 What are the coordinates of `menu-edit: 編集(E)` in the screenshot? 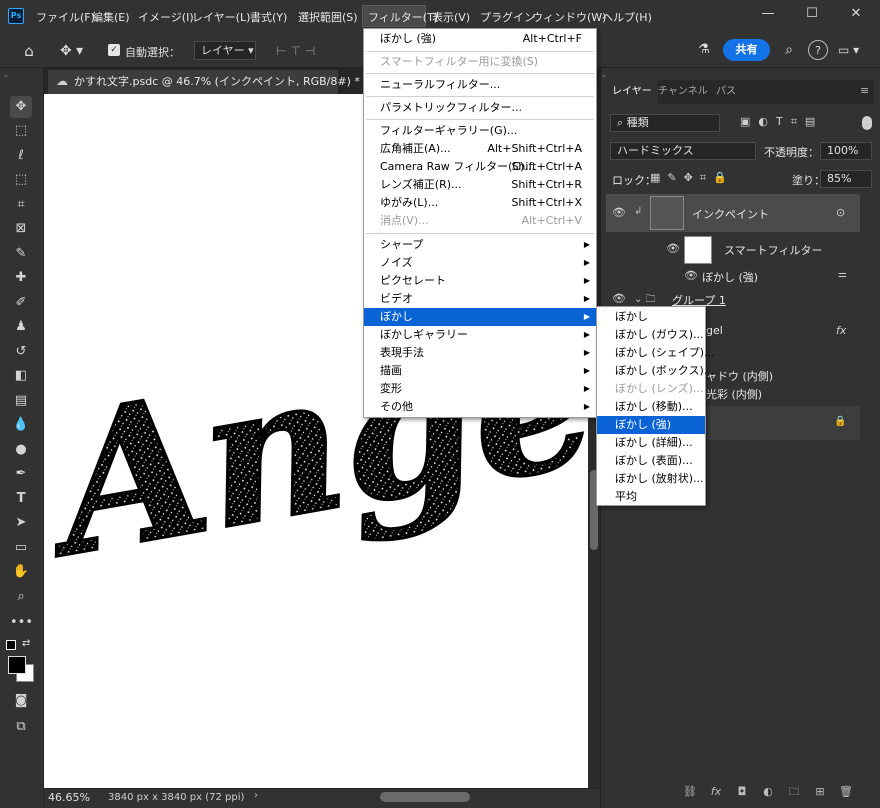 It's located at (111, 17).